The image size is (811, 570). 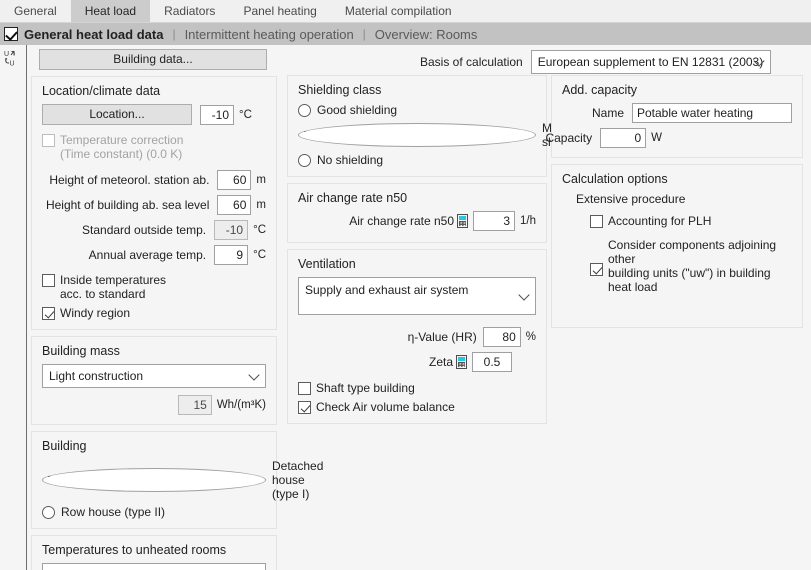 I want to click on tab-heat-load: Heat load, so click(x=110, y=11).